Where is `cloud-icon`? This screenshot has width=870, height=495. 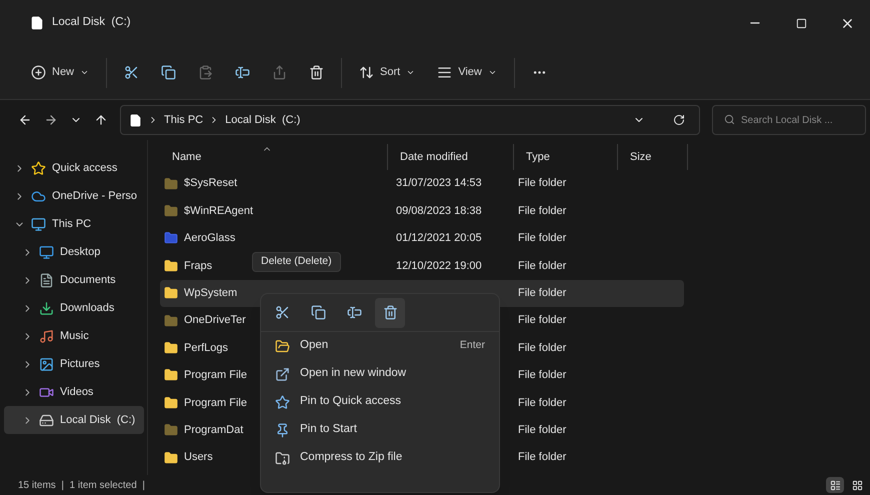 cloud-icon is located at coordinates (38, 196).